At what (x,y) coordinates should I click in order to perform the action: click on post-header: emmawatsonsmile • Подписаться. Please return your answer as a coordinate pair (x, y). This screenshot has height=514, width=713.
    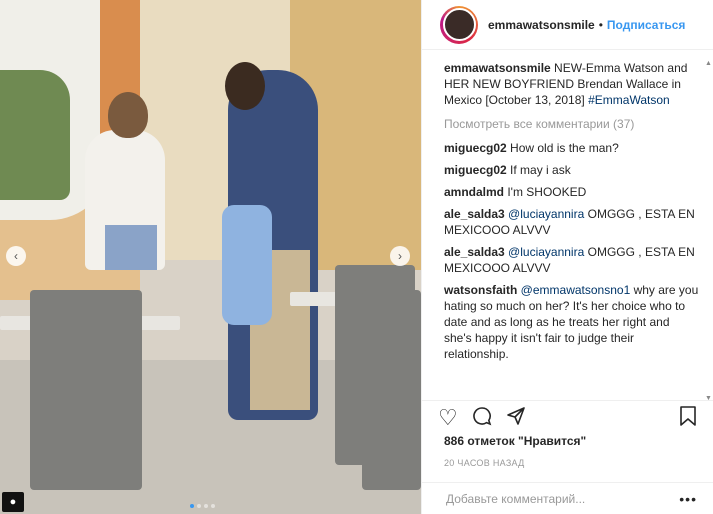
    Looking at the image, I should click on (567, 25).